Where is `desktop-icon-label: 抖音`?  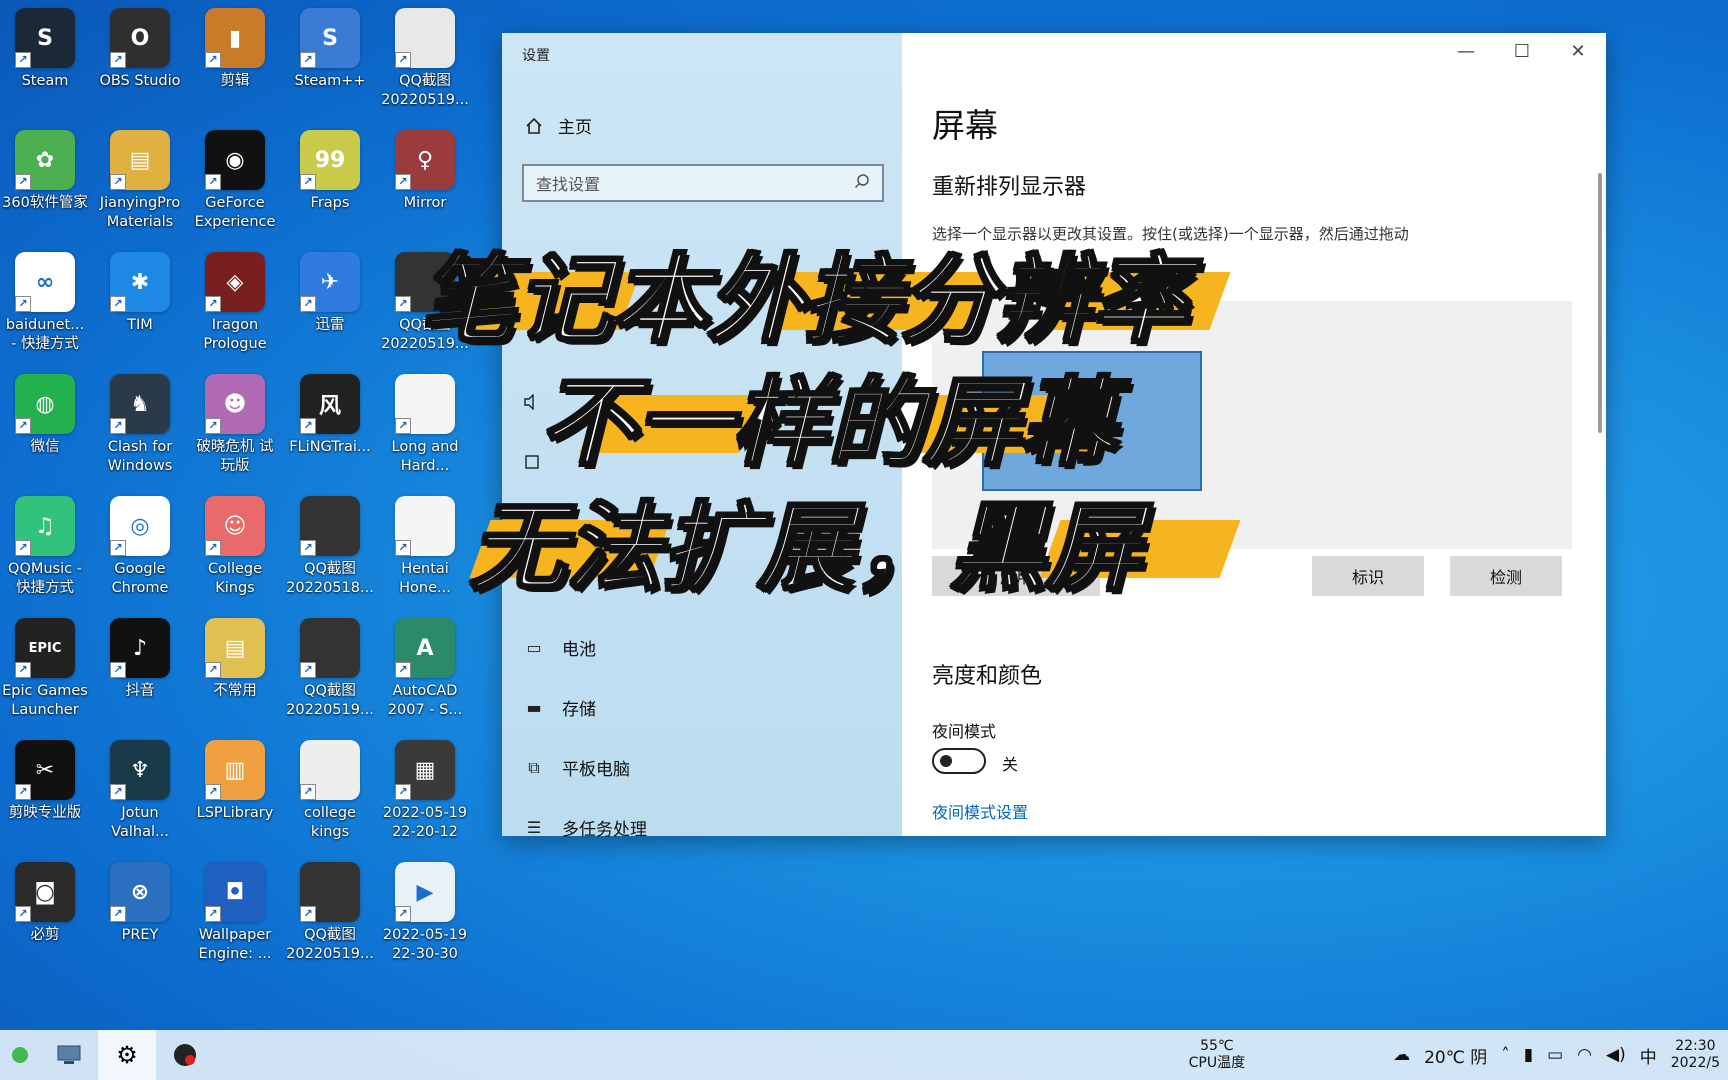
desktop-icon-label: 抖音 is located at coordinates (140, 691).